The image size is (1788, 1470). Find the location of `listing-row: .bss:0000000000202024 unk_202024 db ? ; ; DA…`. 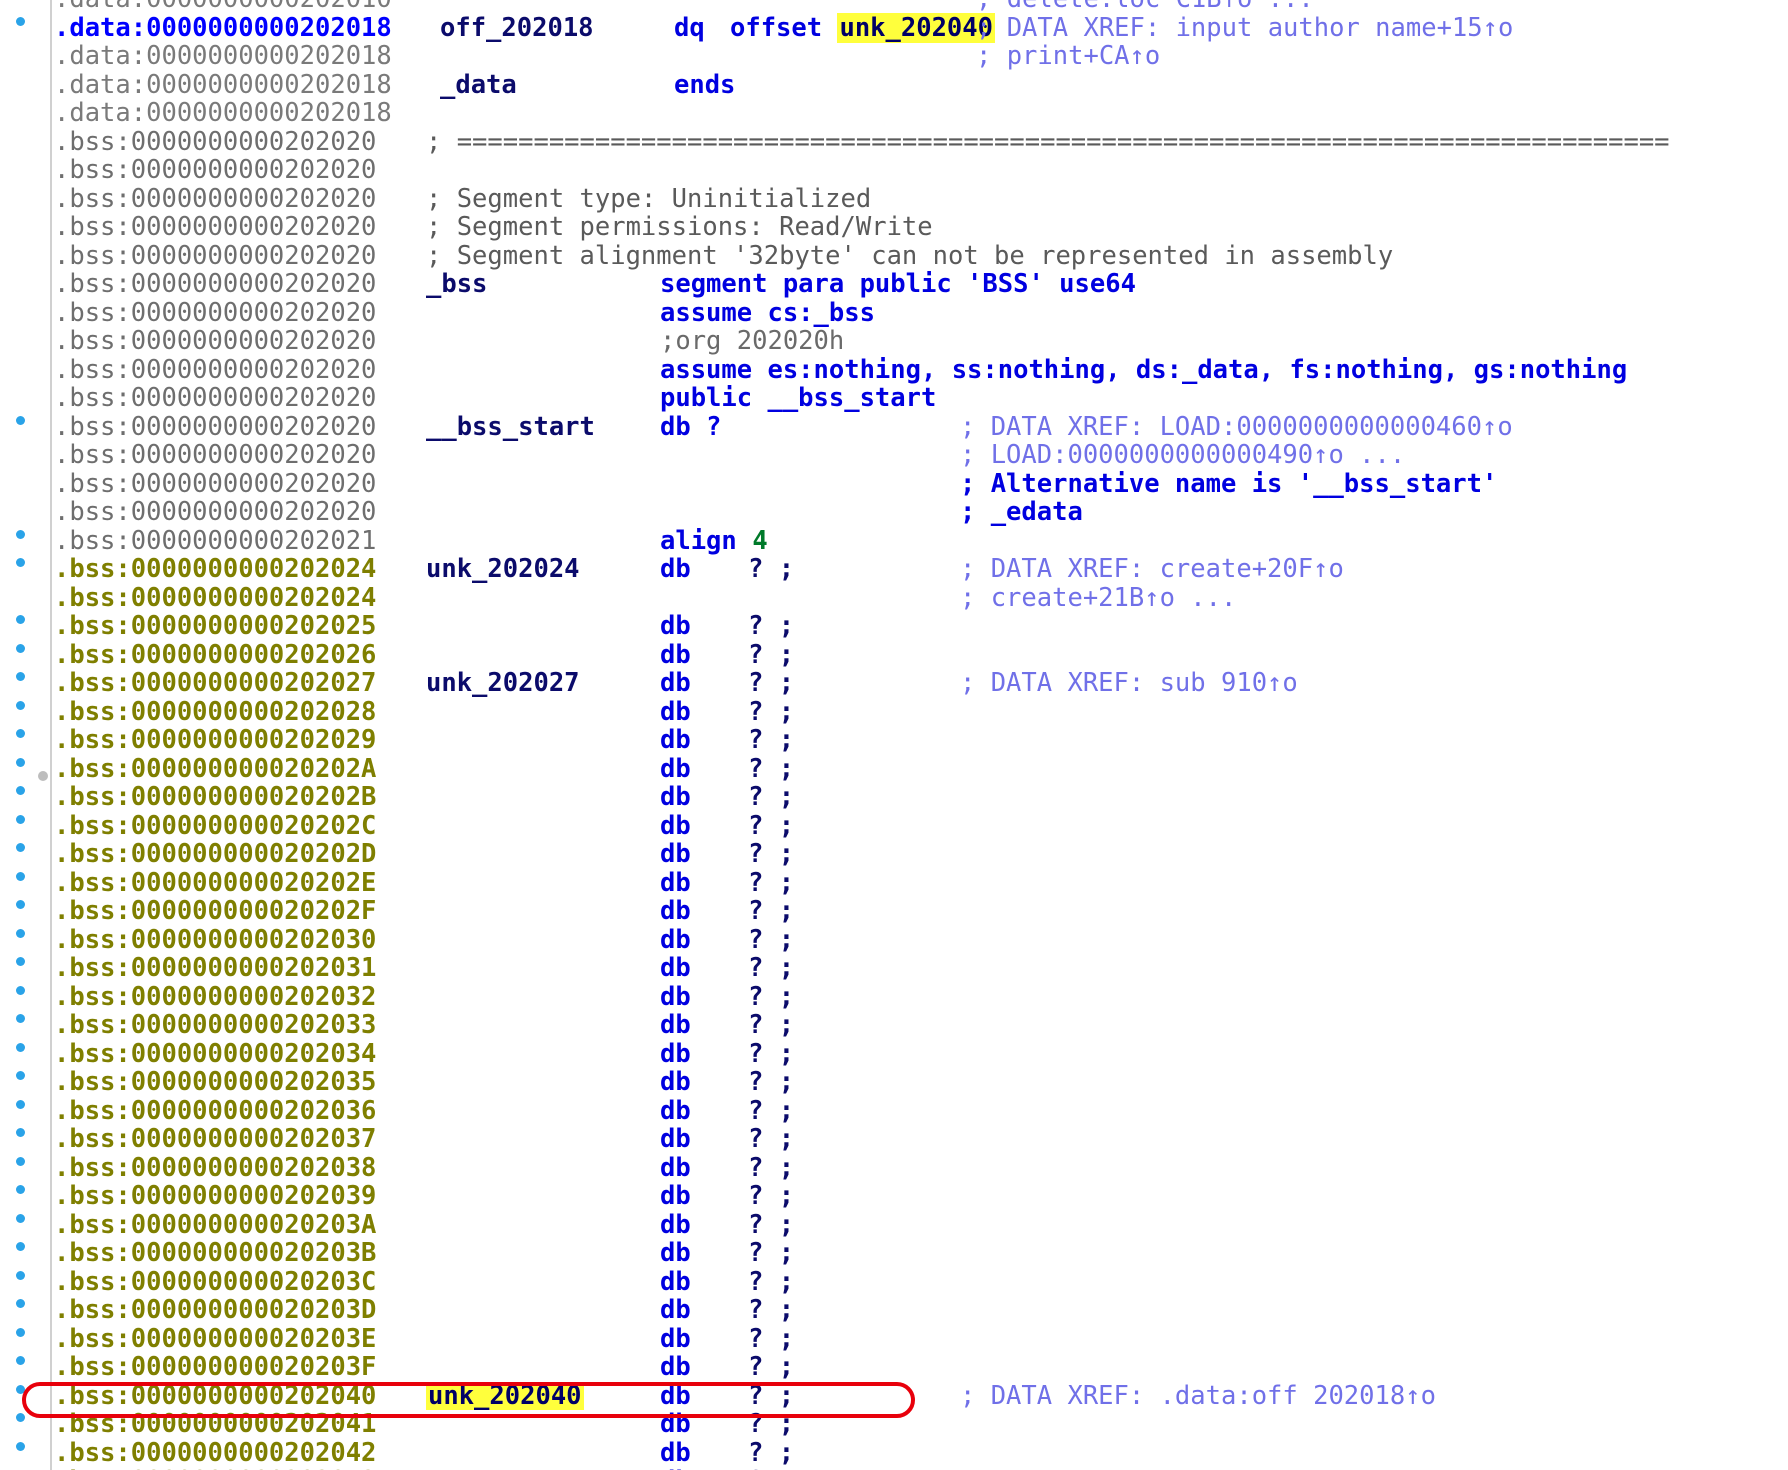

listing-row: .bss:0000000000202024 unk_202024 db ? ; ; DA… is located at coordinates (919, 569).